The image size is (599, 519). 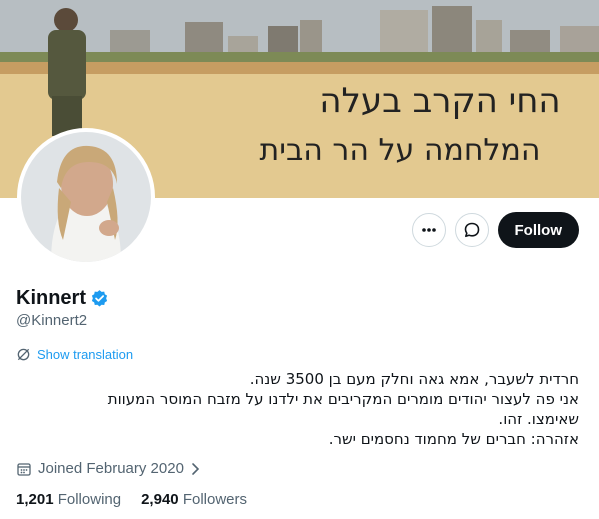 I want to click on verified-badge-icon, so click(x=99, y=298).